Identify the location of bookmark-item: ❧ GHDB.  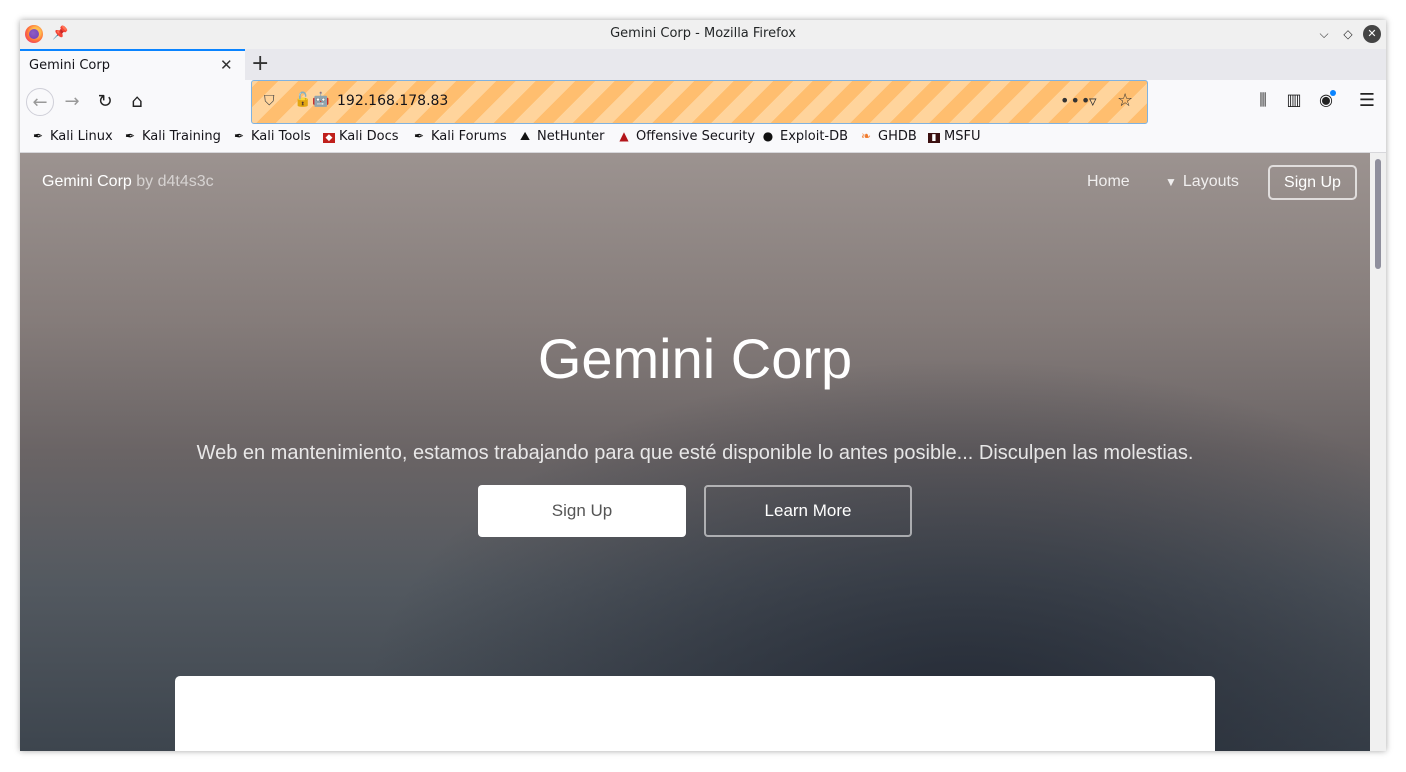
(887, 136).